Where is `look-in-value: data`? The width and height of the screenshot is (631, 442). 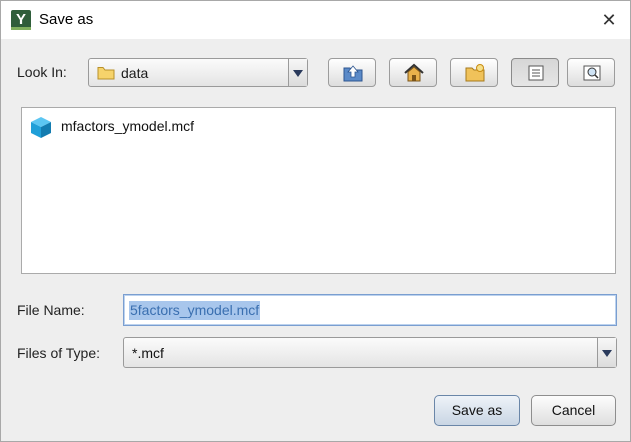 look-in-value: data is located at coordinates (135, 73).